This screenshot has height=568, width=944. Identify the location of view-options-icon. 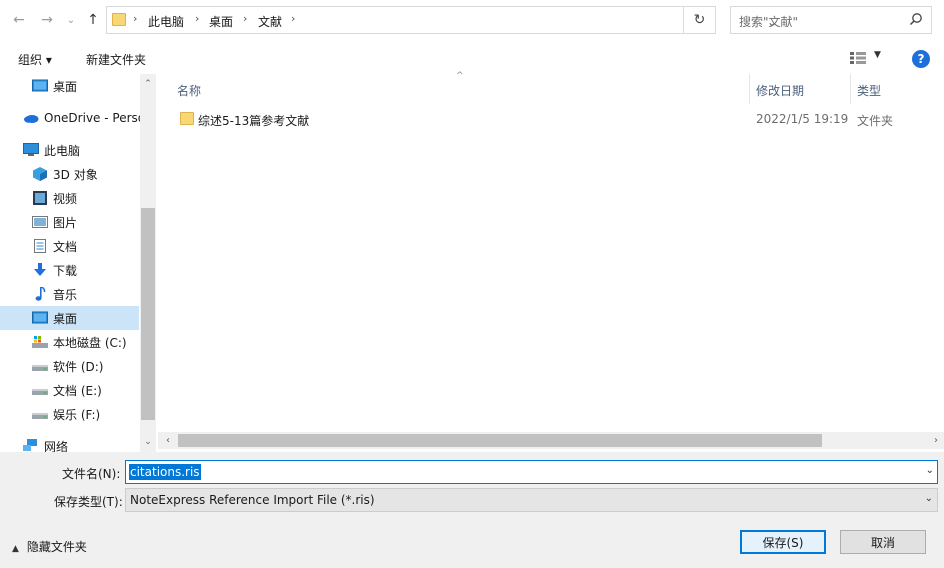
(858, 58).